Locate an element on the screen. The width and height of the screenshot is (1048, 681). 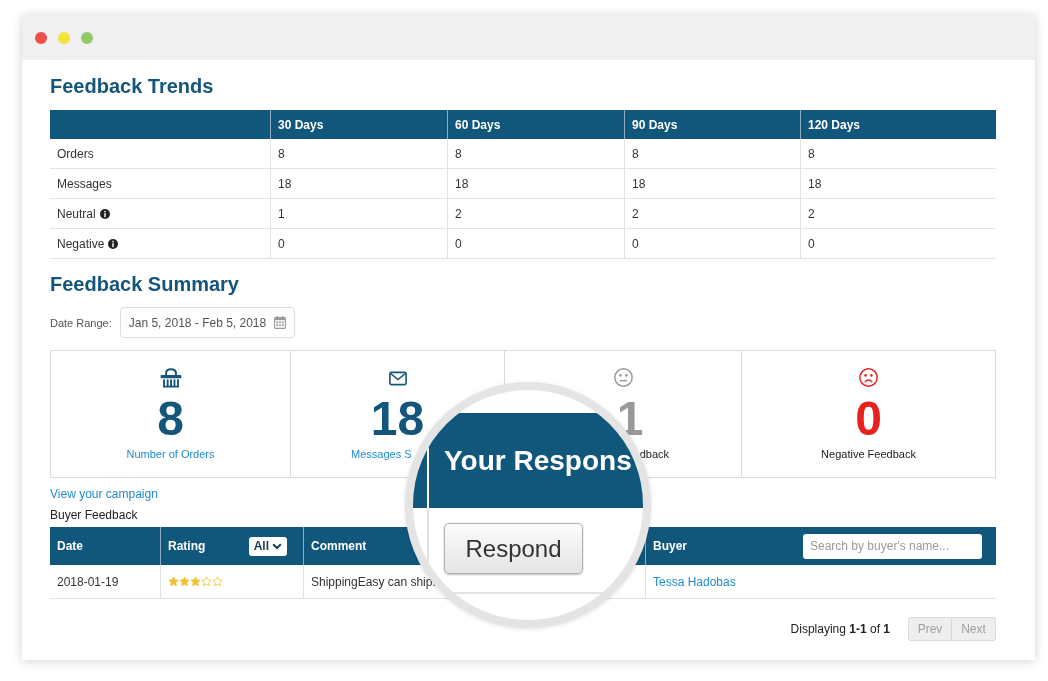
section-title: Feedback Trends is located at coordinates (132, 86).